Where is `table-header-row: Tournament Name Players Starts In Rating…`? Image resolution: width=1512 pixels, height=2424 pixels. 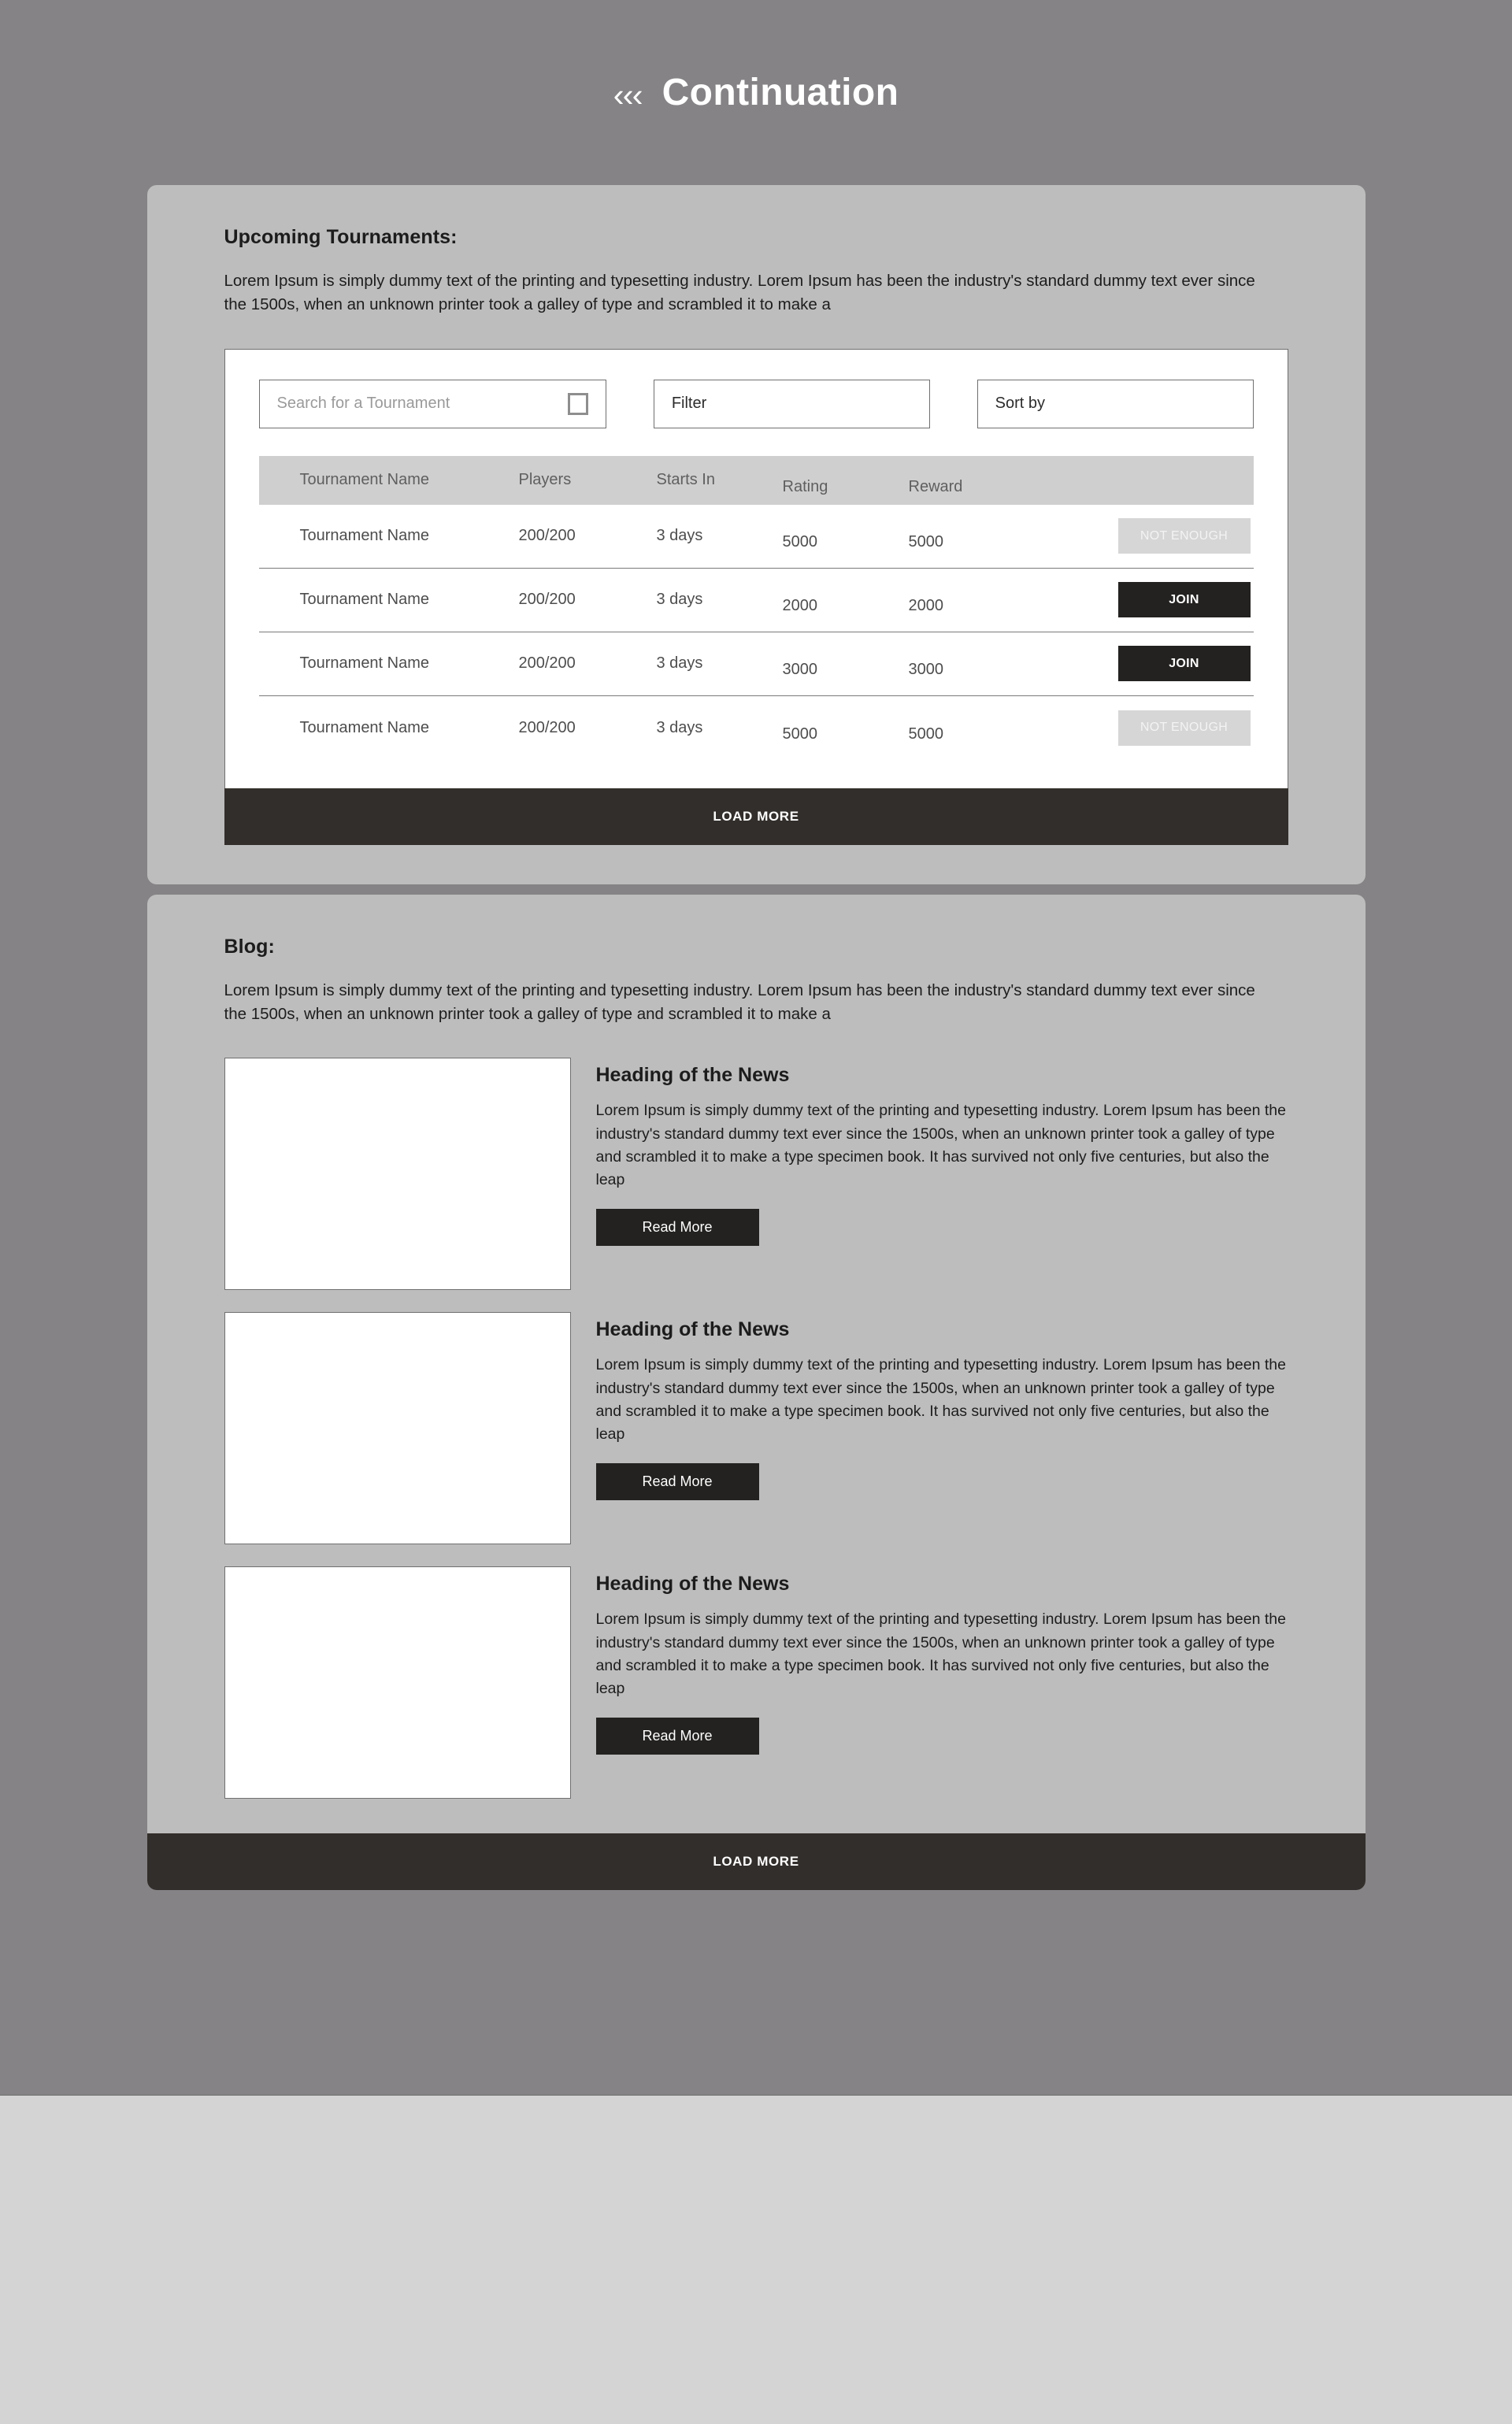 table-header-row: Tournament Name Players Starts In Rating… is located at coordinates (756, 480).